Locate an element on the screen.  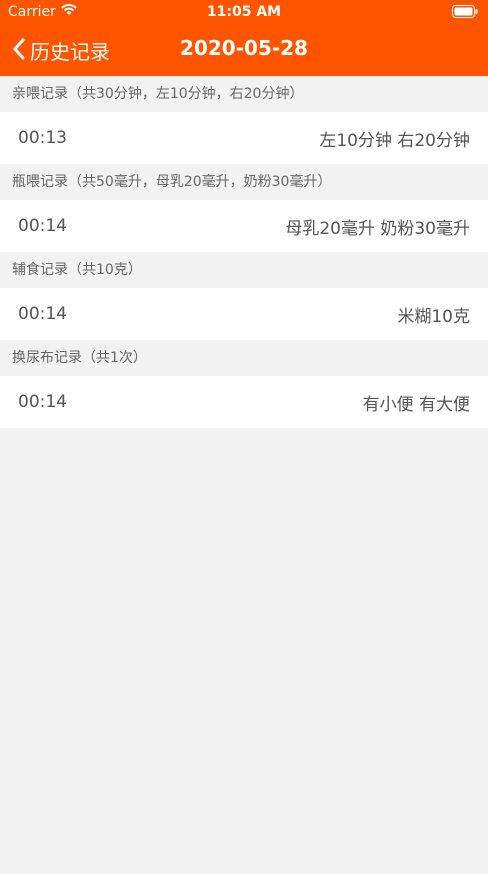
list-item: 00:13 左10分钟 右20分钟 is located at coordinates (244, 138).